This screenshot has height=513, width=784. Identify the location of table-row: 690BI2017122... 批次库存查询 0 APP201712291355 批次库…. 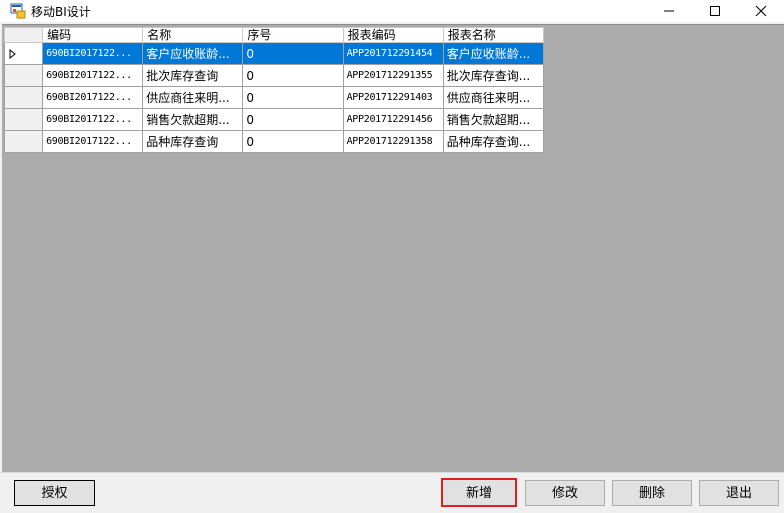
(274, 75).